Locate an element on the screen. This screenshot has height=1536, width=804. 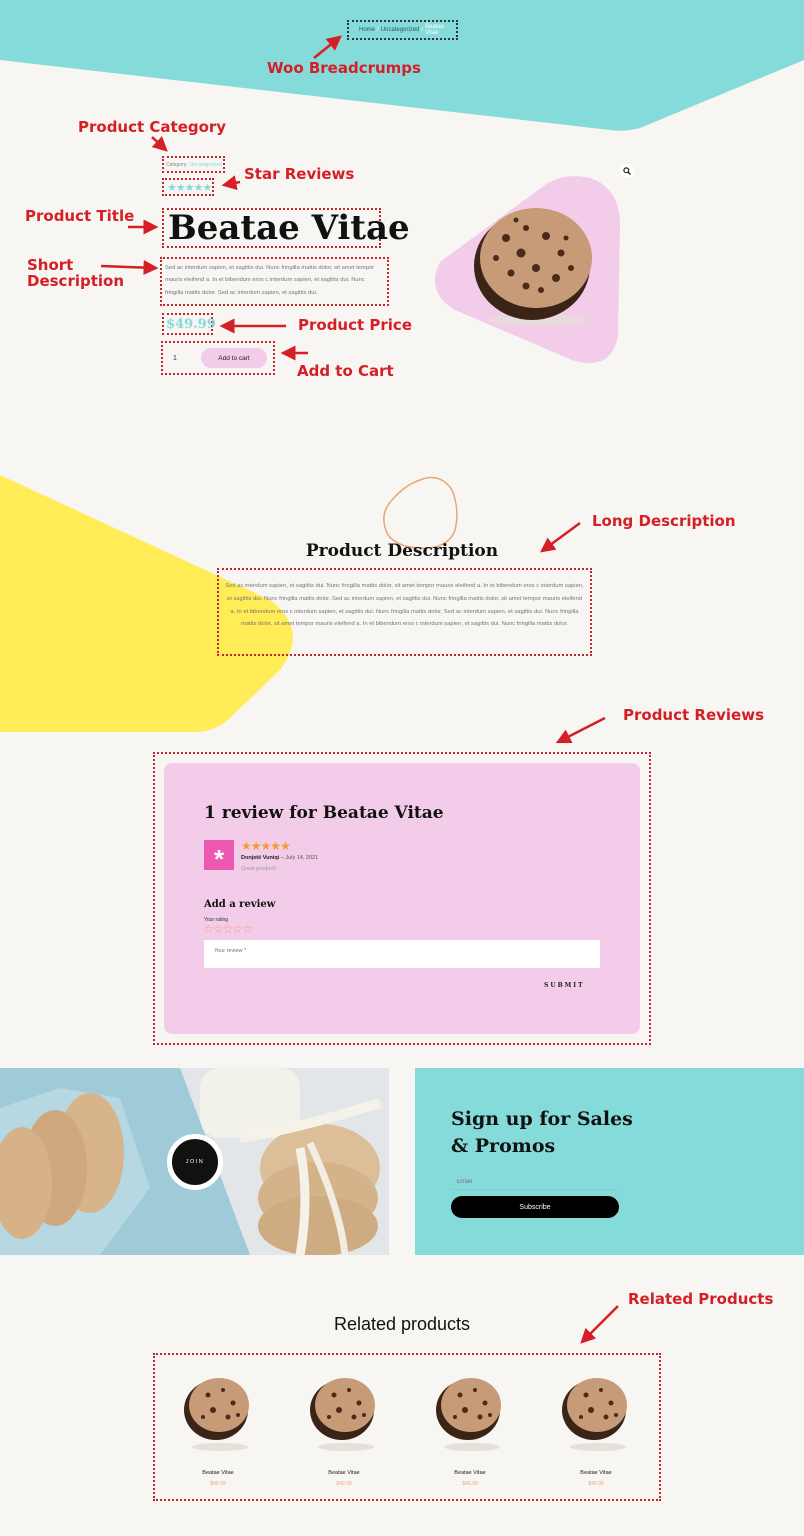
review-dash: – is located at coordinates (282, 858).